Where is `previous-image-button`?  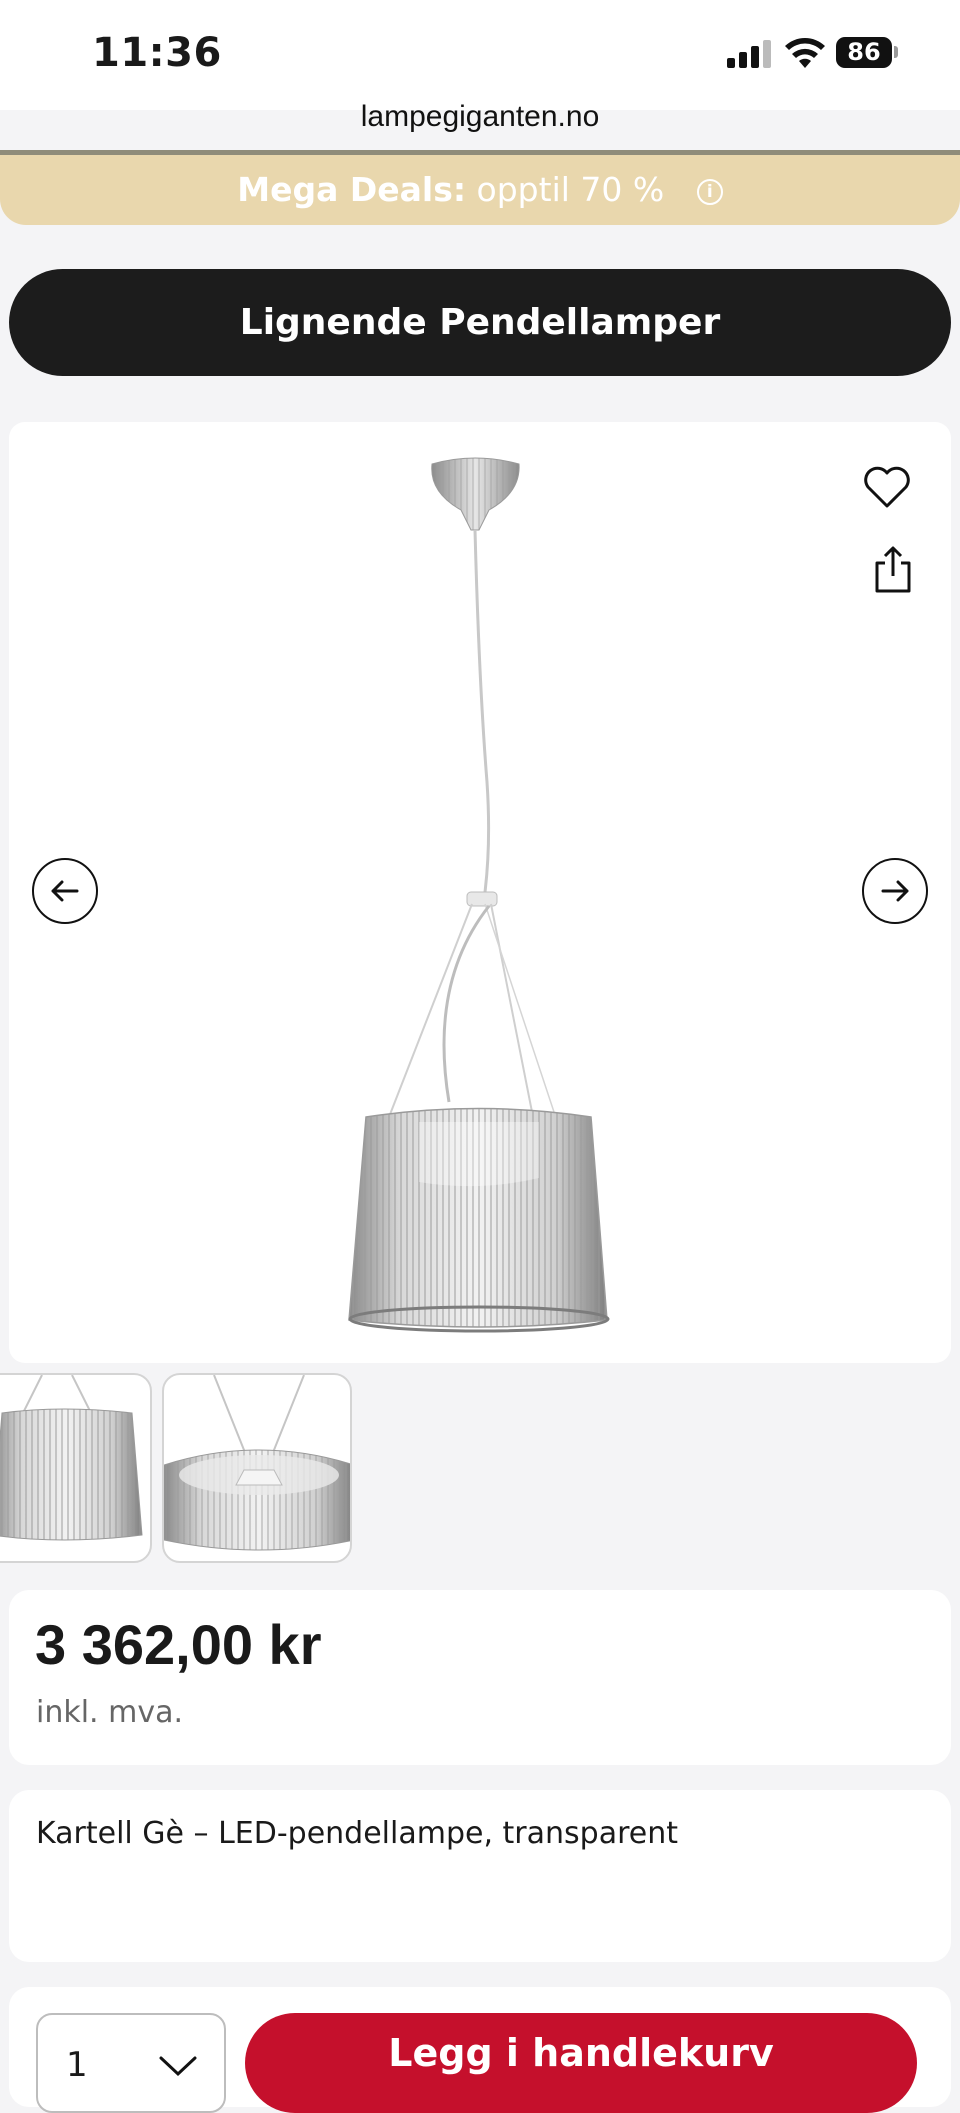 previous-image-button is located at coordinates (65, 891).